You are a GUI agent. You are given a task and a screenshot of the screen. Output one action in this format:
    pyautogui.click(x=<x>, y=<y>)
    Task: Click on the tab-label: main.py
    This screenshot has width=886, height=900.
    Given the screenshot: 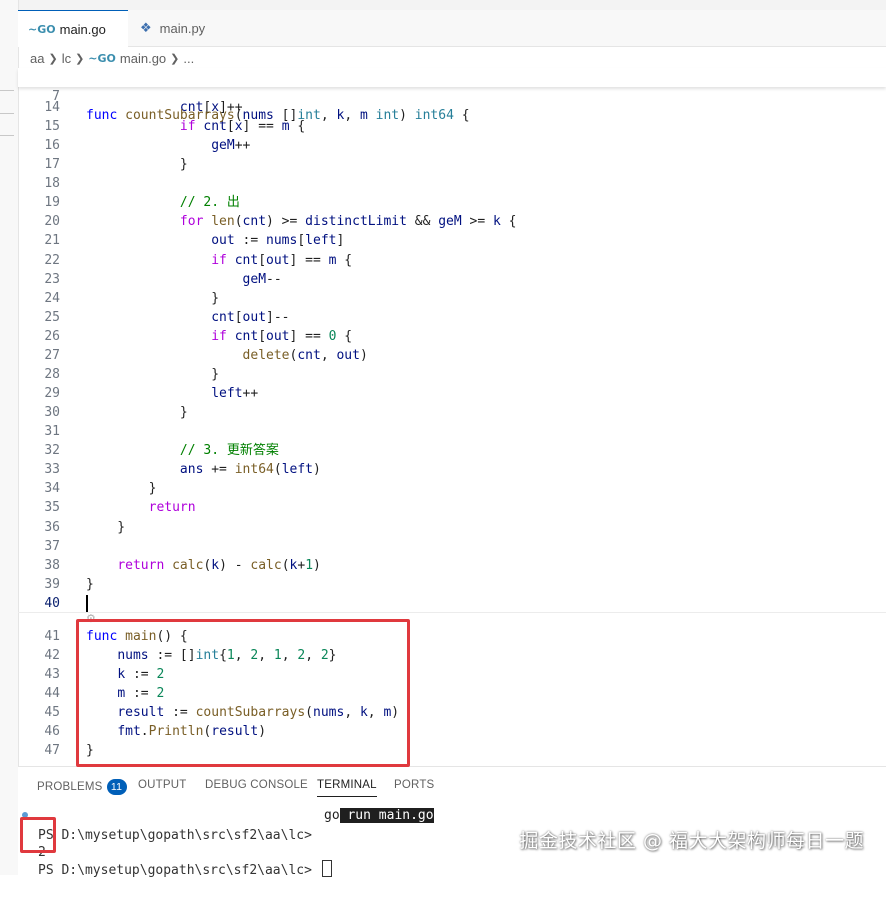 What is the action you would take?
    pyautogui.click(x=182, y=28)
    